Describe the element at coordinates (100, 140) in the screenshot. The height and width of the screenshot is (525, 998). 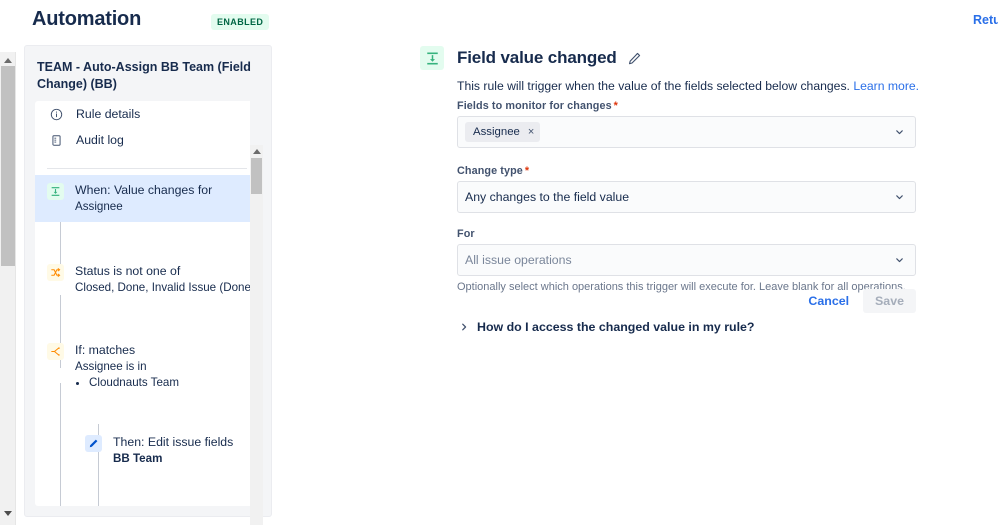
I see `sidebar-item-label: Audit log` at that location.